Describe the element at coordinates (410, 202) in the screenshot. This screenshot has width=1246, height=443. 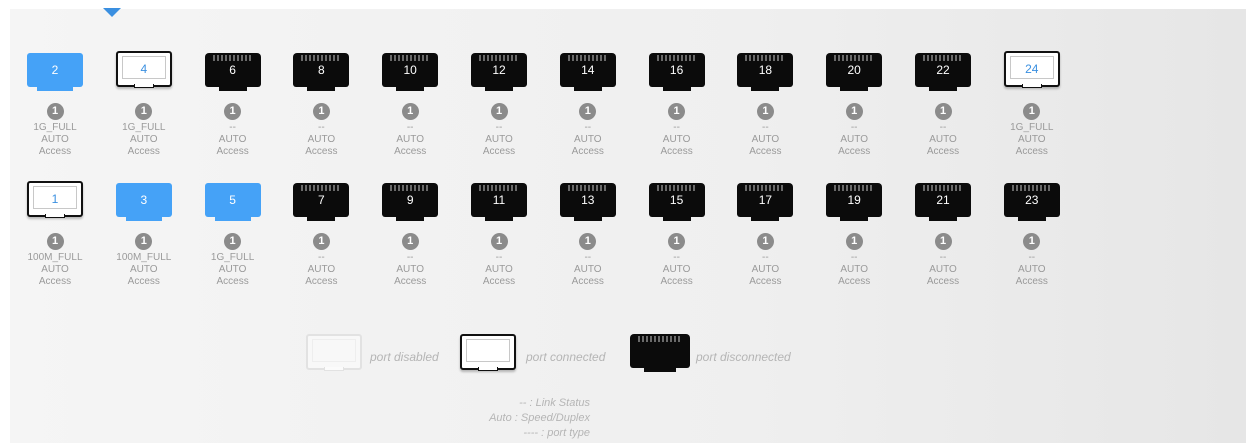
I see `port-disc-icon: 9` at that location.